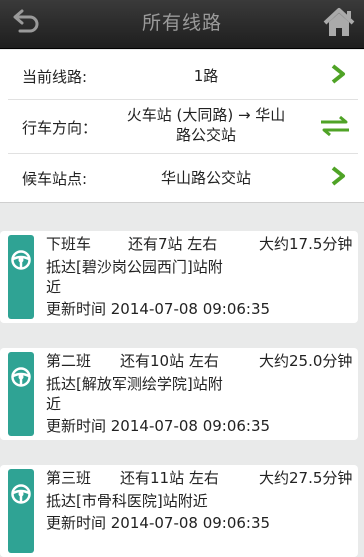 This screenshot has width=364, height=557. Describe the element at coordinates (134, 384) in the screenshot. I see `bus-arrive: 抵达[解放军测绘学院]站附` at that location.